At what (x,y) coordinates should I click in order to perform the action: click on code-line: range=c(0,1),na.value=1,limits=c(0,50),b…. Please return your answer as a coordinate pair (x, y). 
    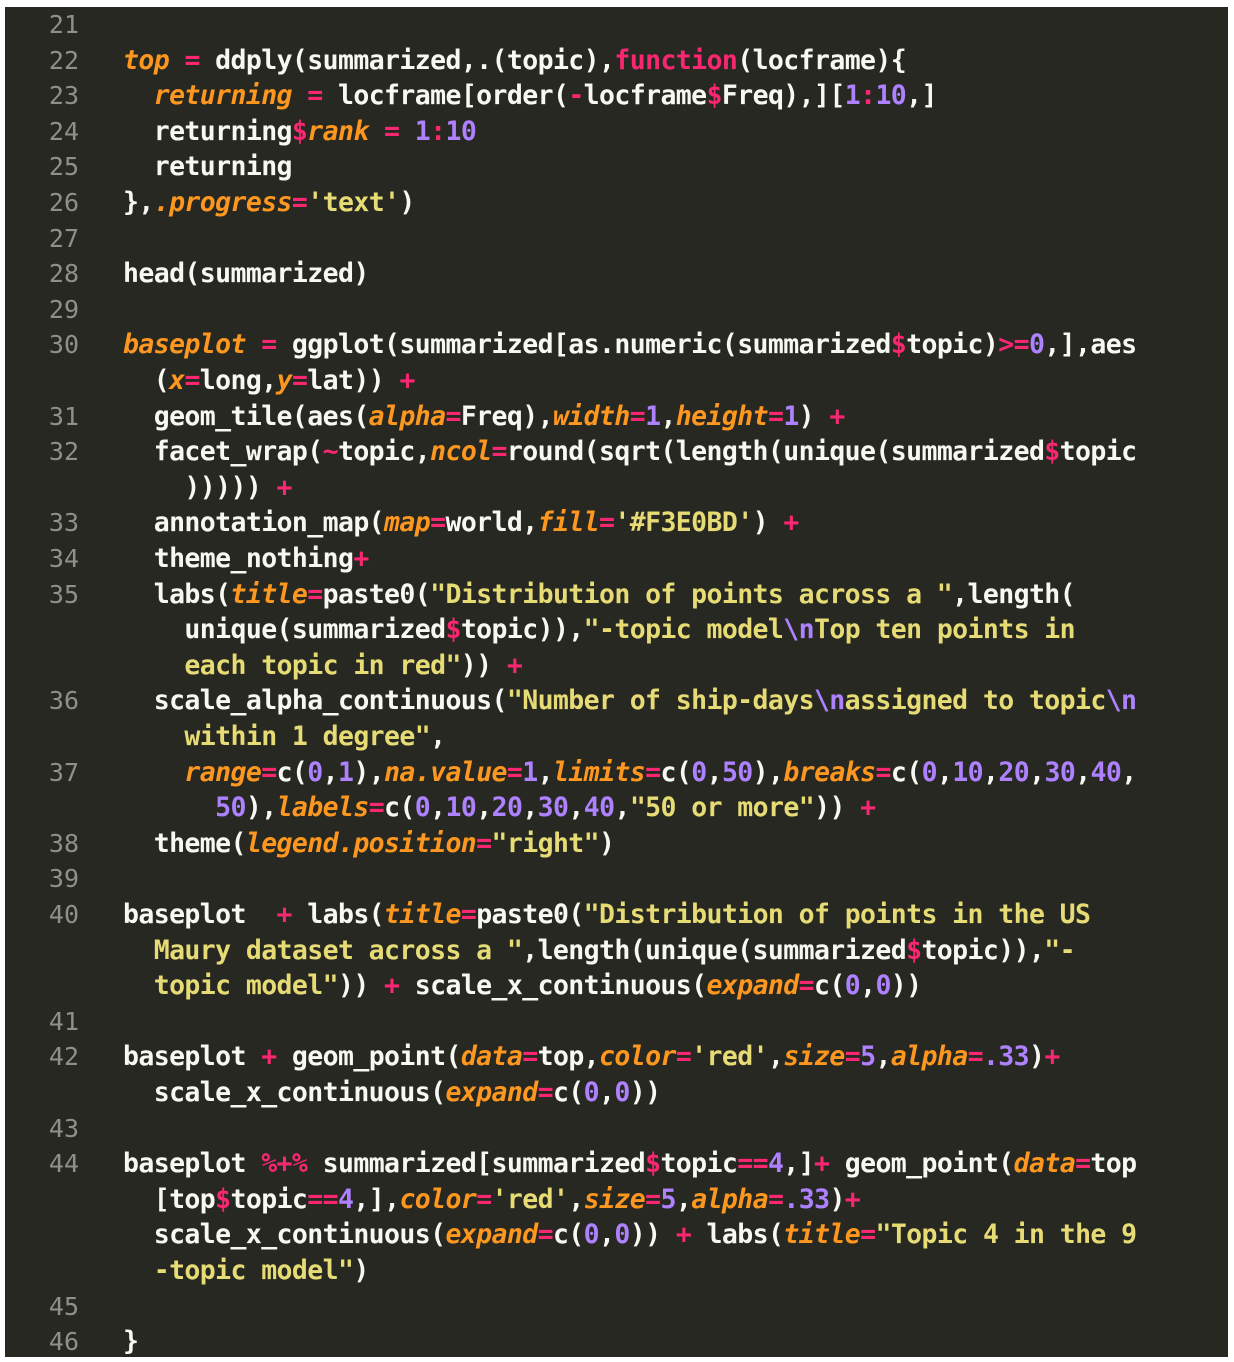
    Looking at the image, I should click on (675, 773).